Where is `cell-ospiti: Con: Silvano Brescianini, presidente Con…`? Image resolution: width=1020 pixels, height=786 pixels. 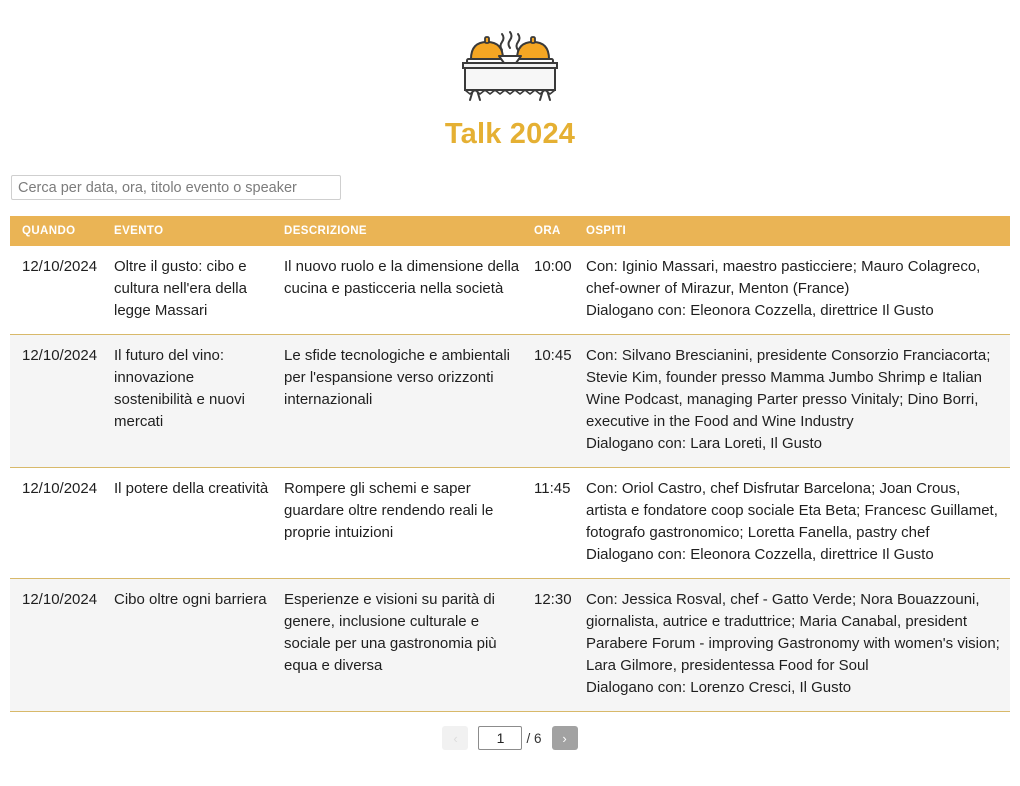
cell-ospiti: Con: Silvano Brescianini, presidente Con… is located at coordinates (795, 401).